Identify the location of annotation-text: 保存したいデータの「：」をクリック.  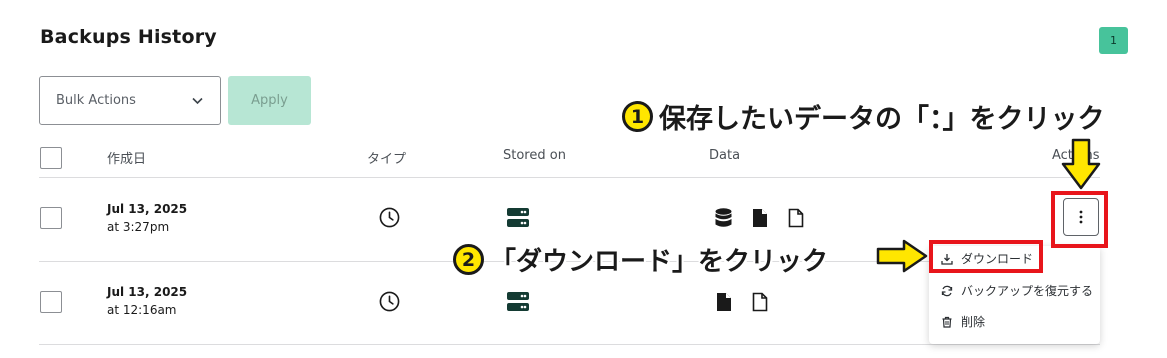
(882, 119).